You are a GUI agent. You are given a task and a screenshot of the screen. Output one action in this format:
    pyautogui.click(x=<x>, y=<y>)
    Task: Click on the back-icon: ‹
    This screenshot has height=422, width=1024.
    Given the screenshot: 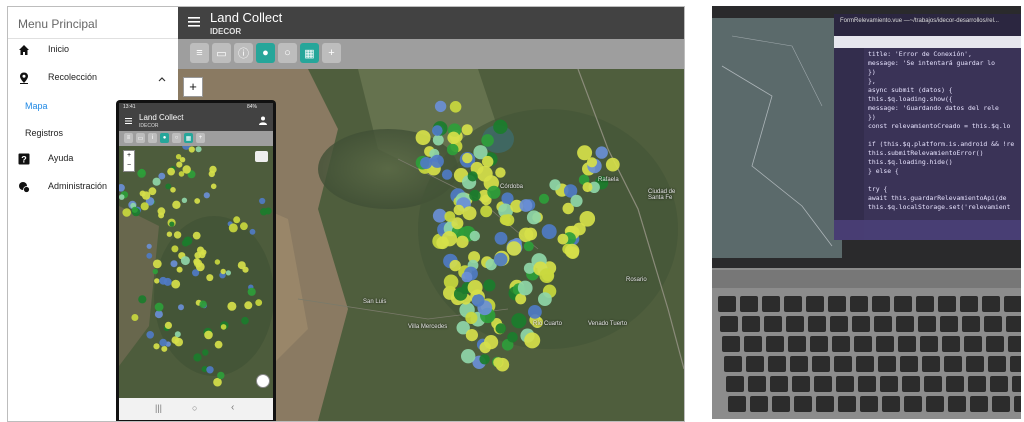 What is the action you would take?
    pyautogui.click(x=232, y=407)
    